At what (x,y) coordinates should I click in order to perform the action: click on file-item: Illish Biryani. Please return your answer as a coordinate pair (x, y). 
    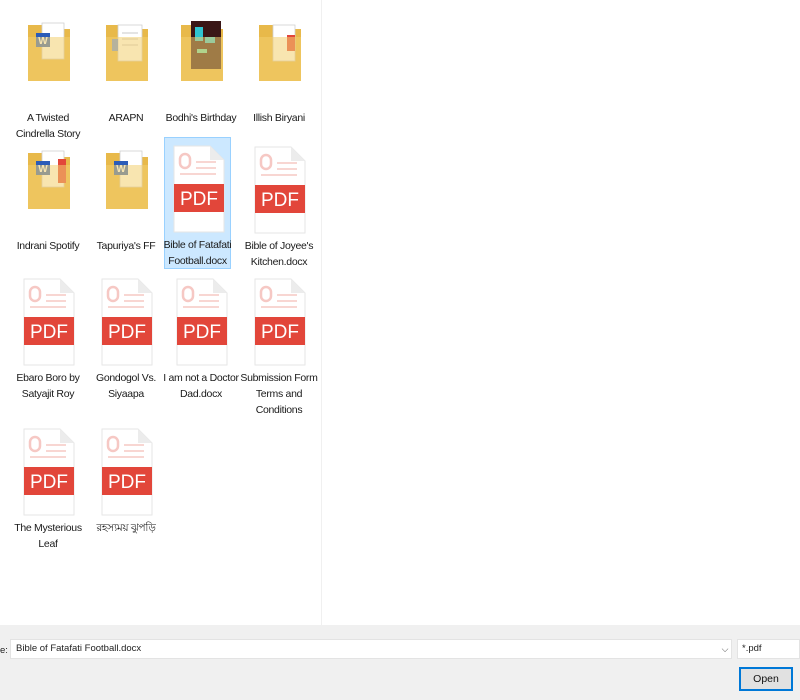
    Looking at the image, I should click on (279, 75).